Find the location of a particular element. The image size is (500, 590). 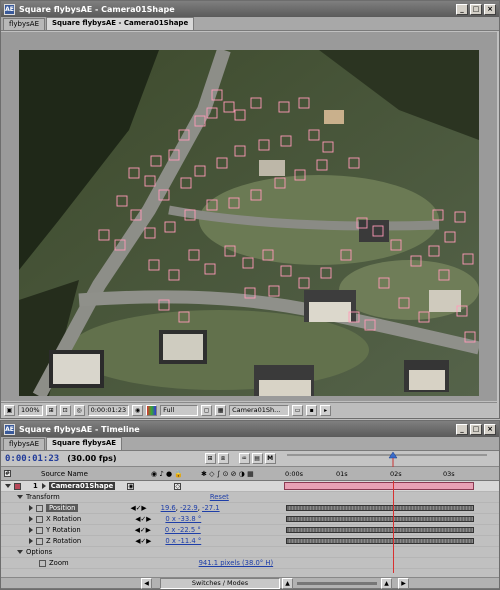

timeline-minimize-button: _ is located at coordinates (462, 429).